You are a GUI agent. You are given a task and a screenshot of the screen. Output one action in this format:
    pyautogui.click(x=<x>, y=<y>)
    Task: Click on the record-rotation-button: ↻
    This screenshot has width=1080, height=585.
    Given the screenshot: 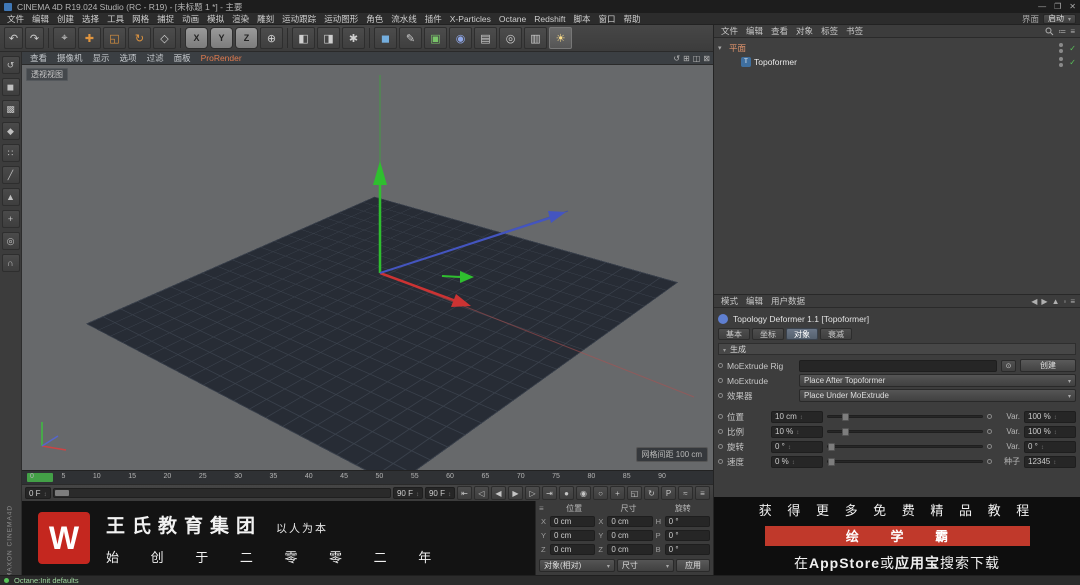 What is the action you would take?
    pyautogui.click(x=651, y=493)
    